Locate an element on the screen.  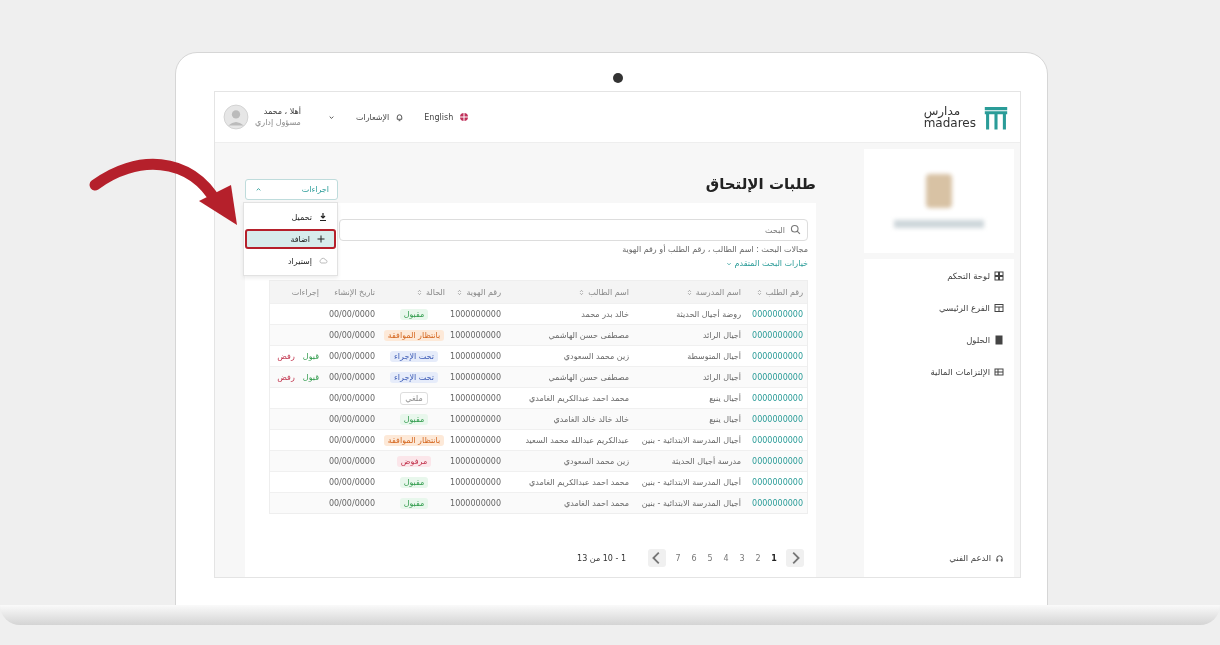
page-number: 4 is located at coordinates (726, 558).